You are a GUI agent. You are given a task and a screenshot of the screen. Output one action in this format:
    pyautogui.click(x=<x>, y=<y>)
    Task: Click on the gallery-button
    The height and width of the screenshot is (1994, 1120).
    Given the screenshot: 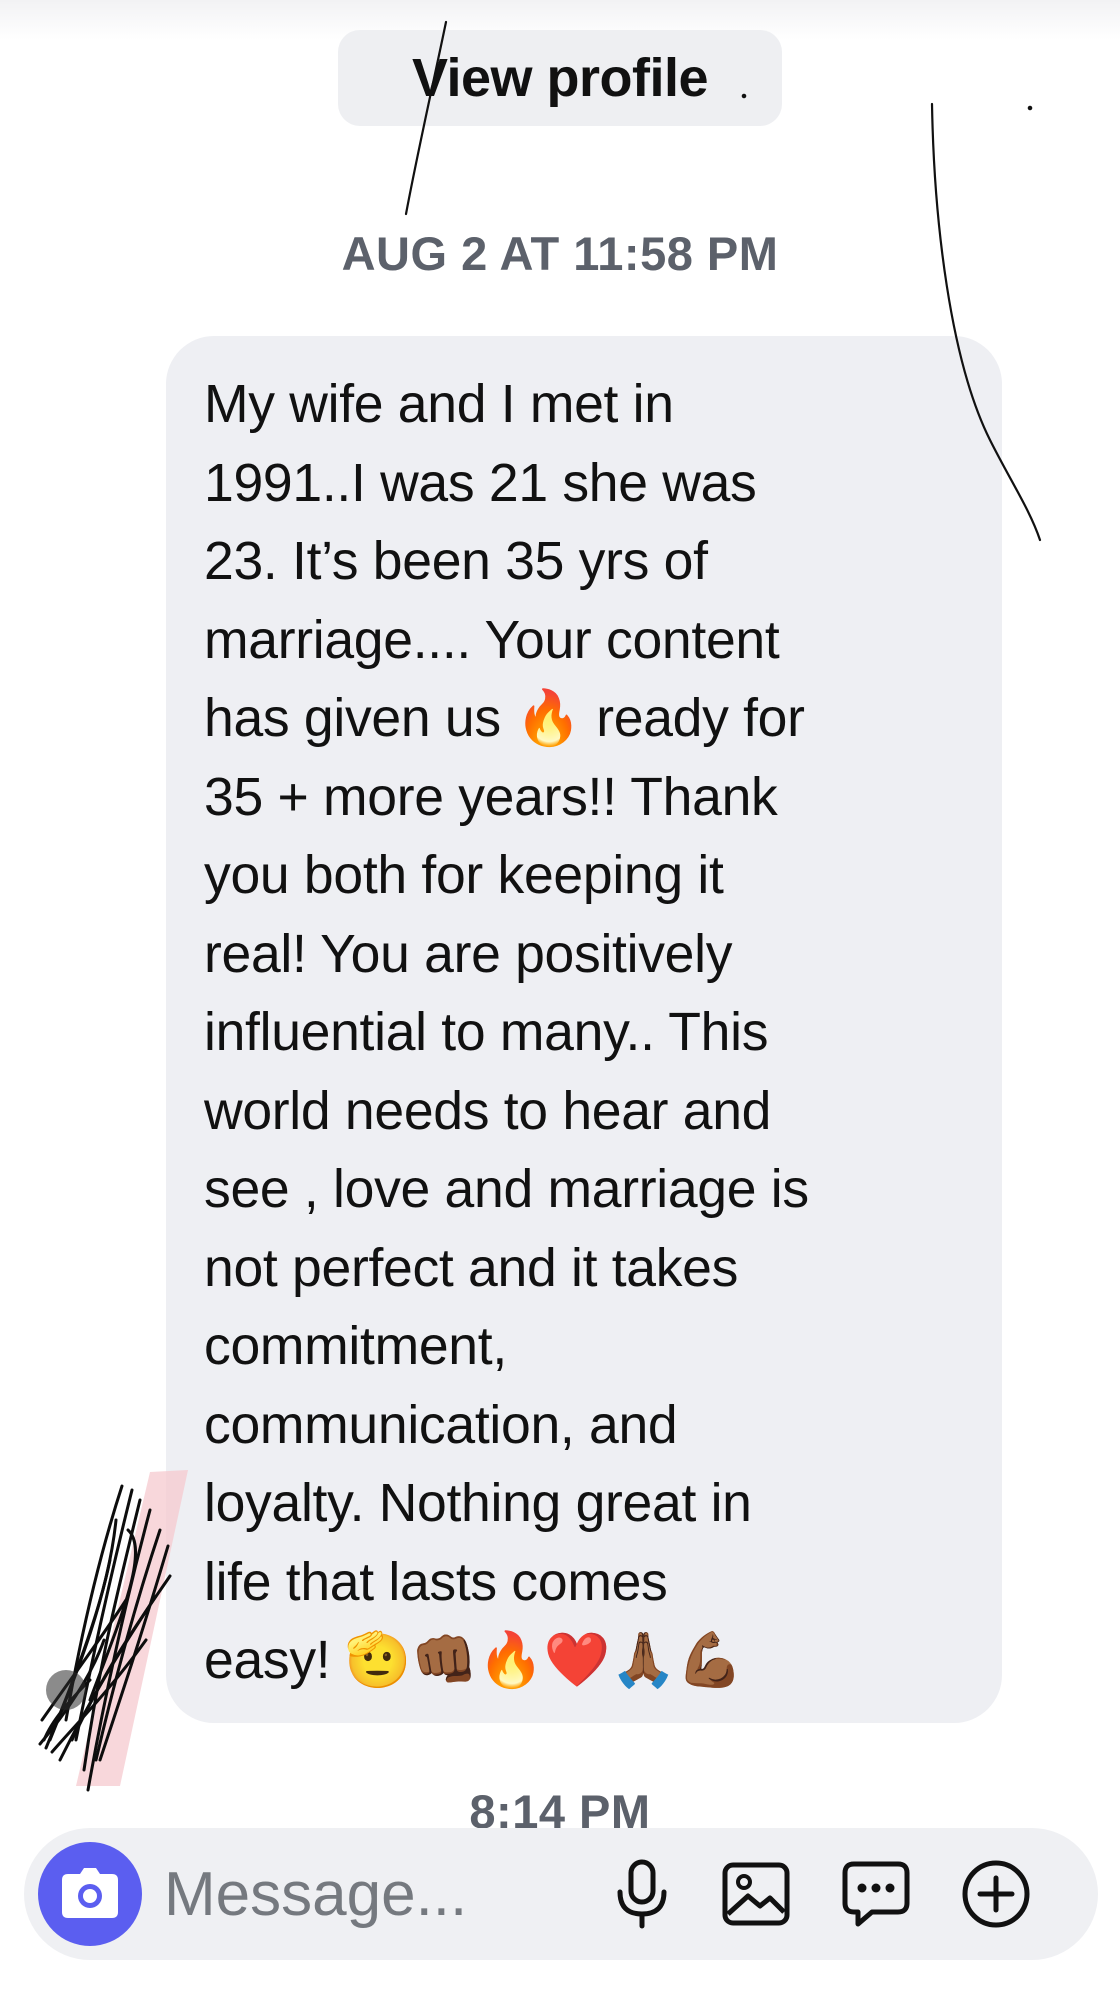 What is the action you would take?
    pyautogui.click(x=756, y=1894)
    